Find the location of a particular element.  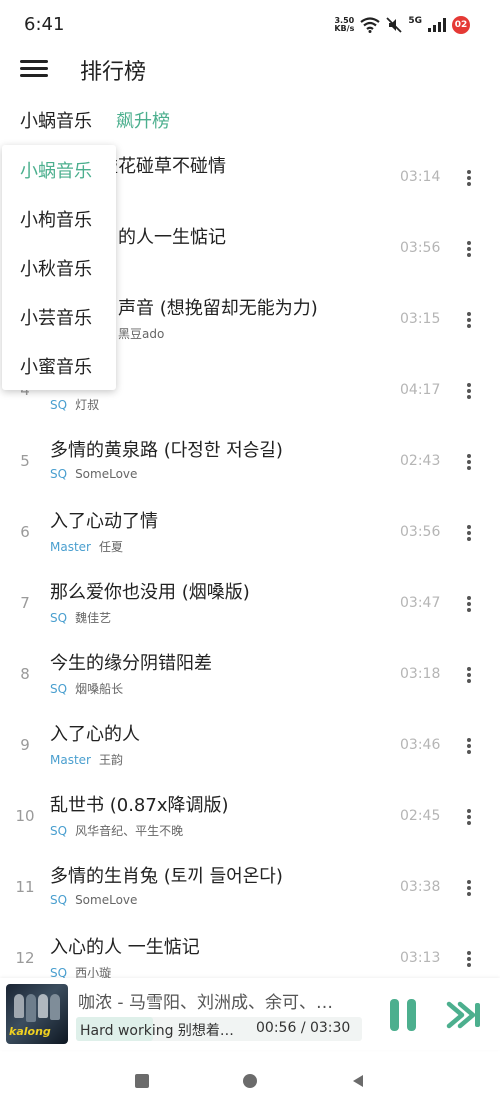

net-speed-unit: KB/s is located at coordinates (344, 28).